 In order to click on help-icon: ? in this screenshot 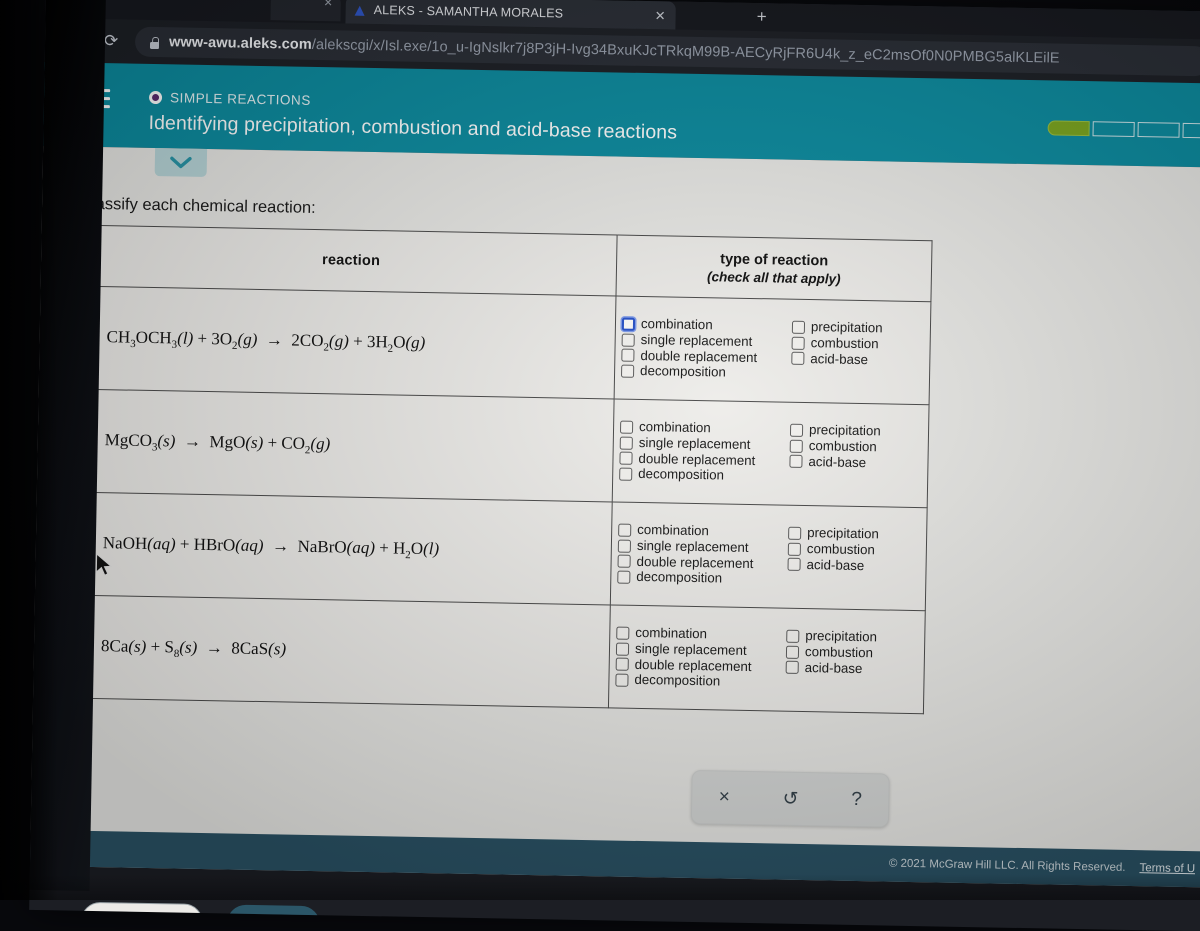, I will do `click(856, 800)`.